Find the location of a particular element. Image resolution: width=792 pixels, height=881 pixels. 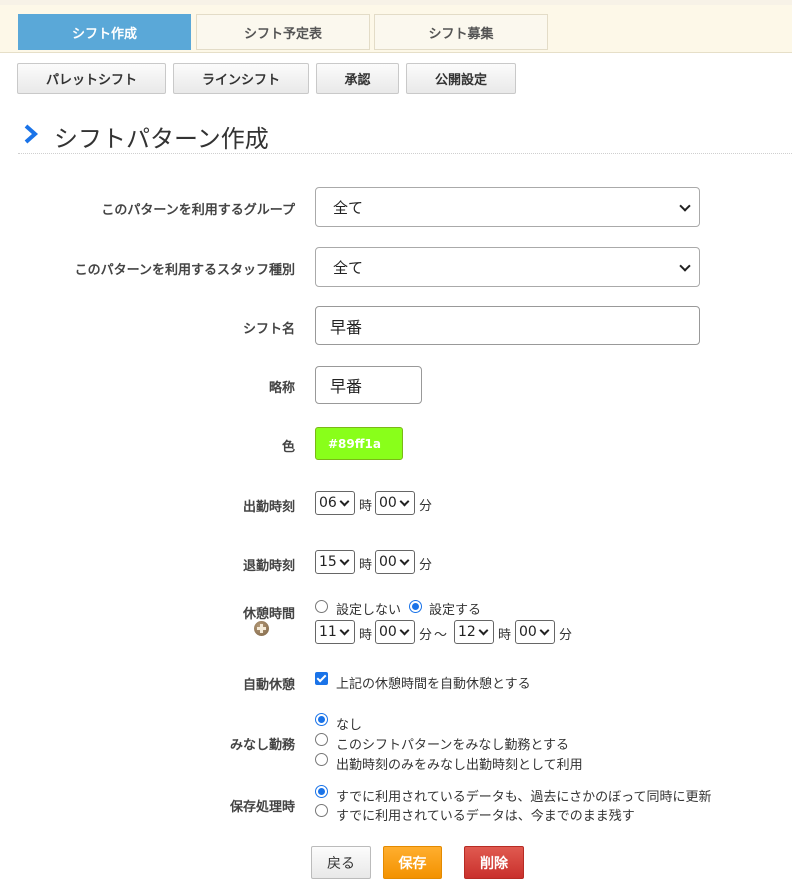

deemed-start-only-radio is located at coordinates (321, 759).